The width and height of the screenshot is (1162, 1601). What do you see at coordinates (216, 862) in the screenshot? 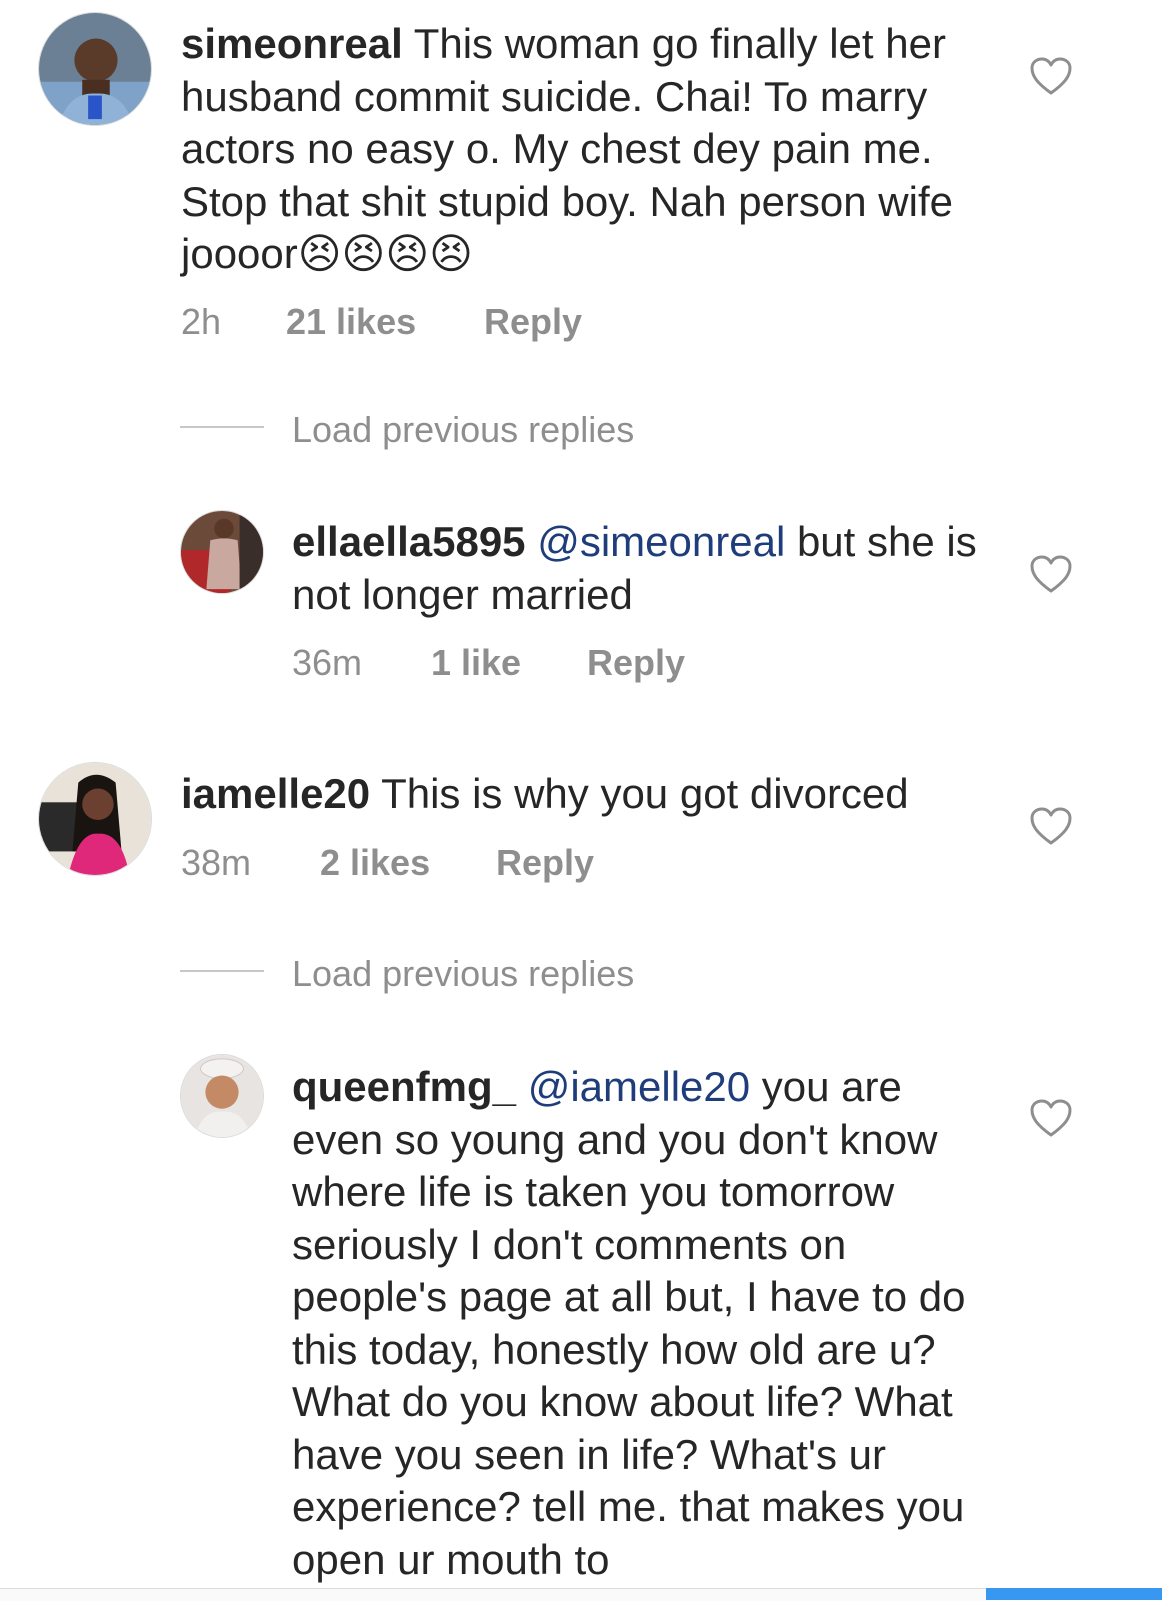
I see `comment-time: 38m` at bounding box center [216, 862].